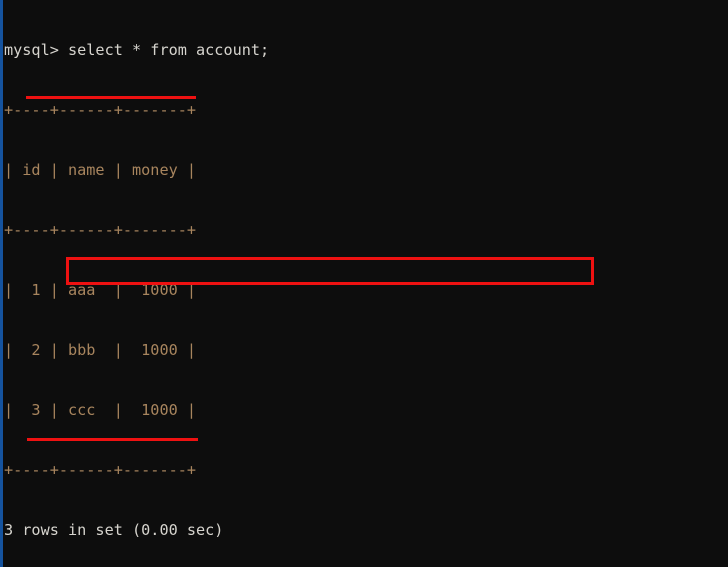 The image size is (728, 567). I want to click on terminal-line: | 2 | bbb | 1000 |, so click(100, 350).